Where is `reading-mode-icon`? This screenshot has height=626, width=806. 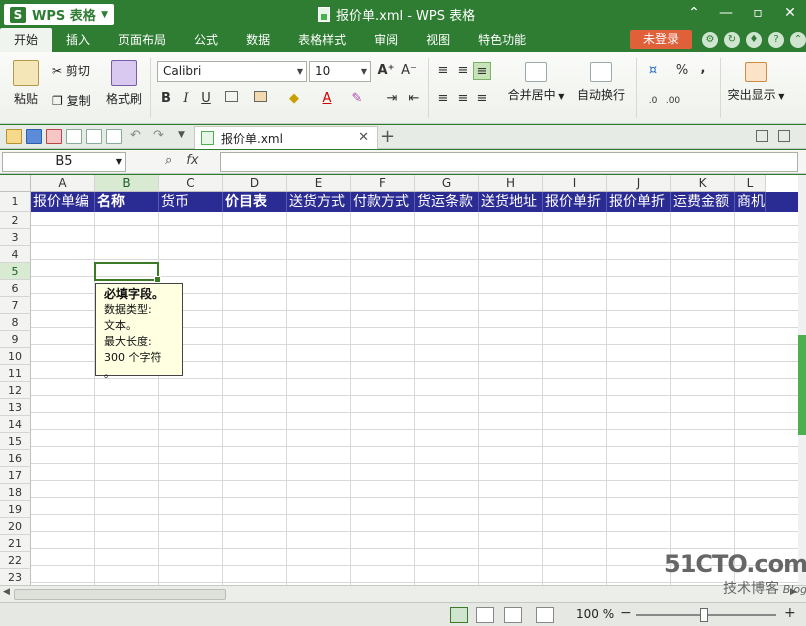 reading-mode-icon is located at coordinates (545, 615).